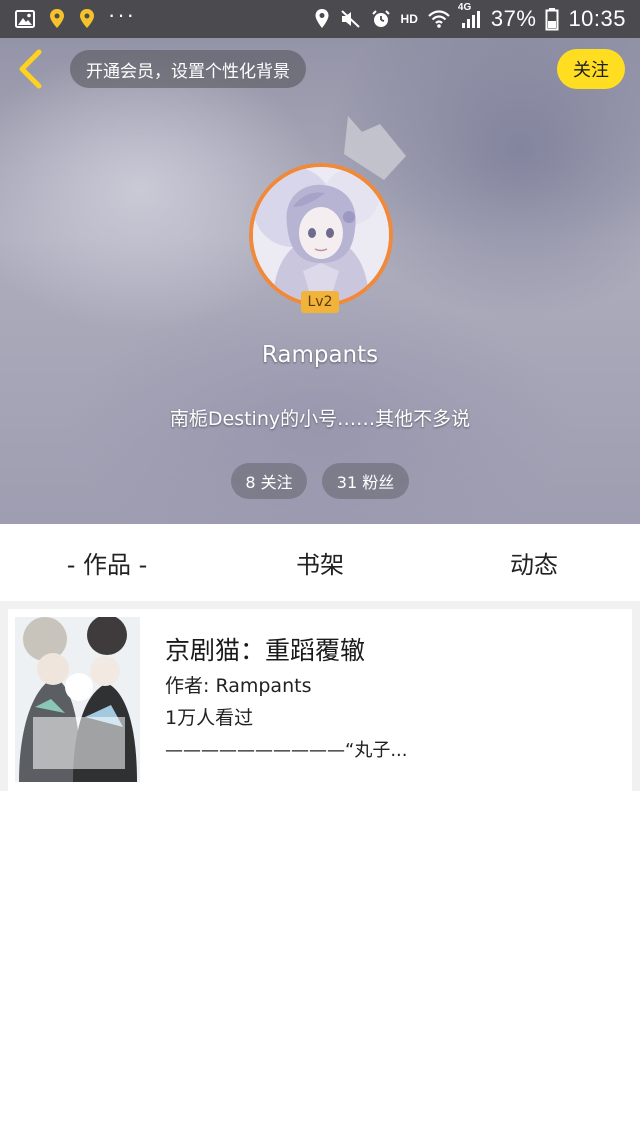 This screenshot has height=1138, width=640. Describe the element at coordinates (365, 481) in the screenshot. I see `followers-count: 31 粉丝` at that location.